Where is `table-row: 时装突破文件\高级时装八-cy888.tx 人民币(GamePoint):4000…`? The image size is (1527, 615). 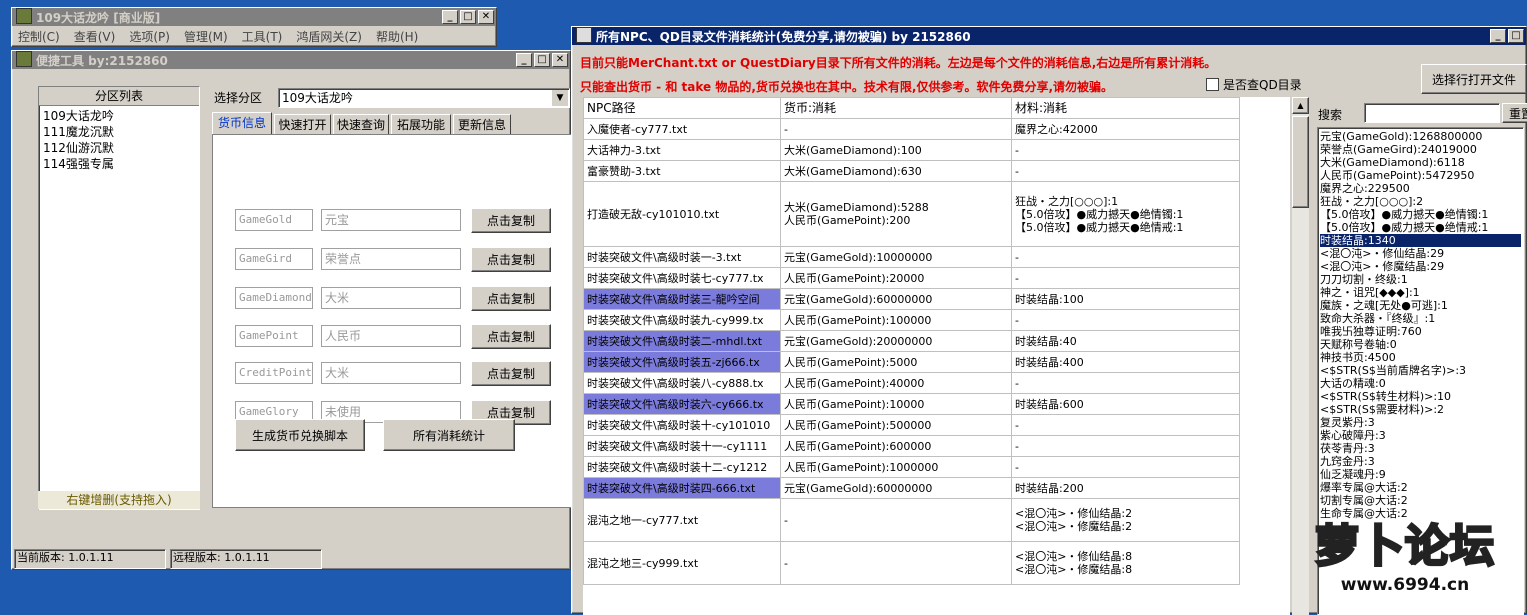
table-row: 时装突破文件\高级时装八-cy888.tx 人民币(GamePoint):4000… is located at coordinates (911, 383).